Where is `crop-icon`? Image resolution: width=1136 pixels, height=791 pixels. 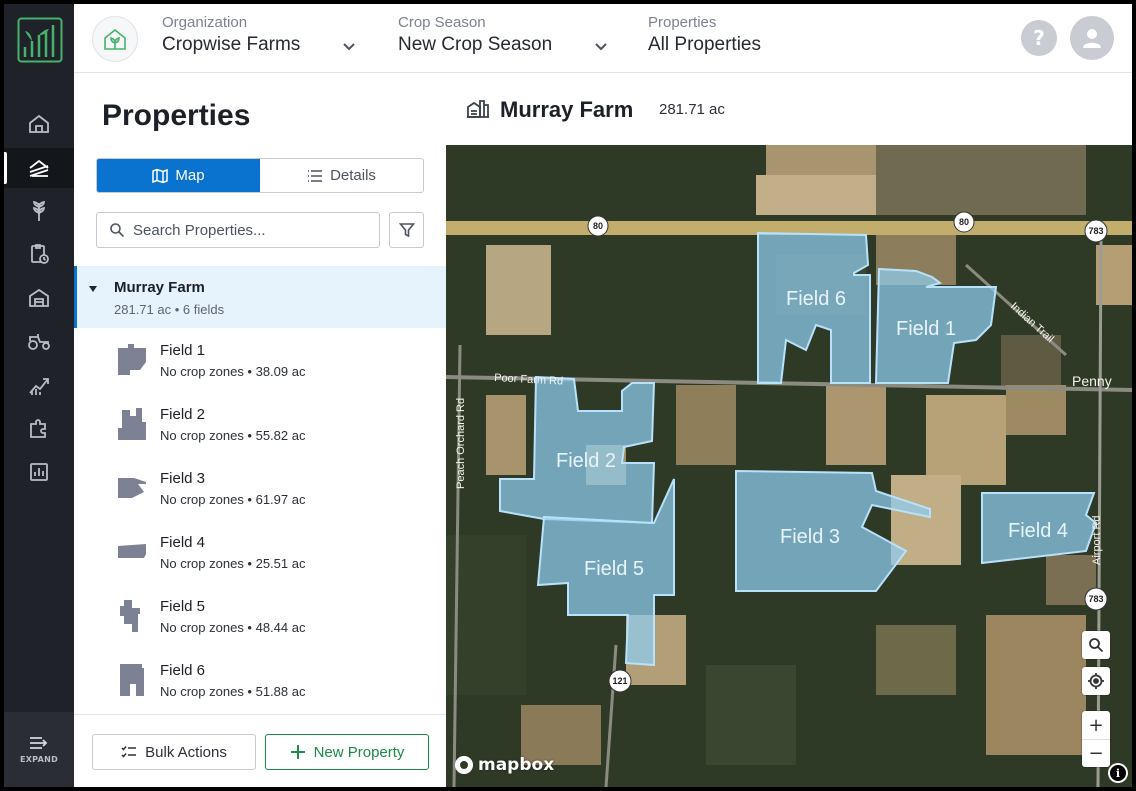
crop-icon is located at coordinates (39, 210).